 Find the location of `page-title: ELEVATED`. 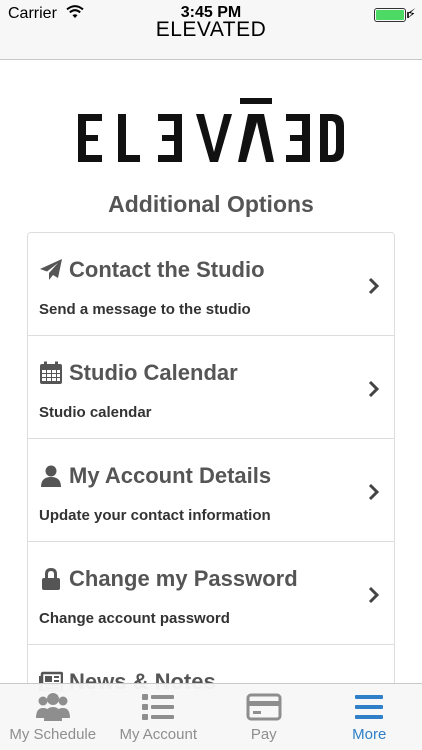

page-title: ELEVATED is located at coordinates (211, 29).